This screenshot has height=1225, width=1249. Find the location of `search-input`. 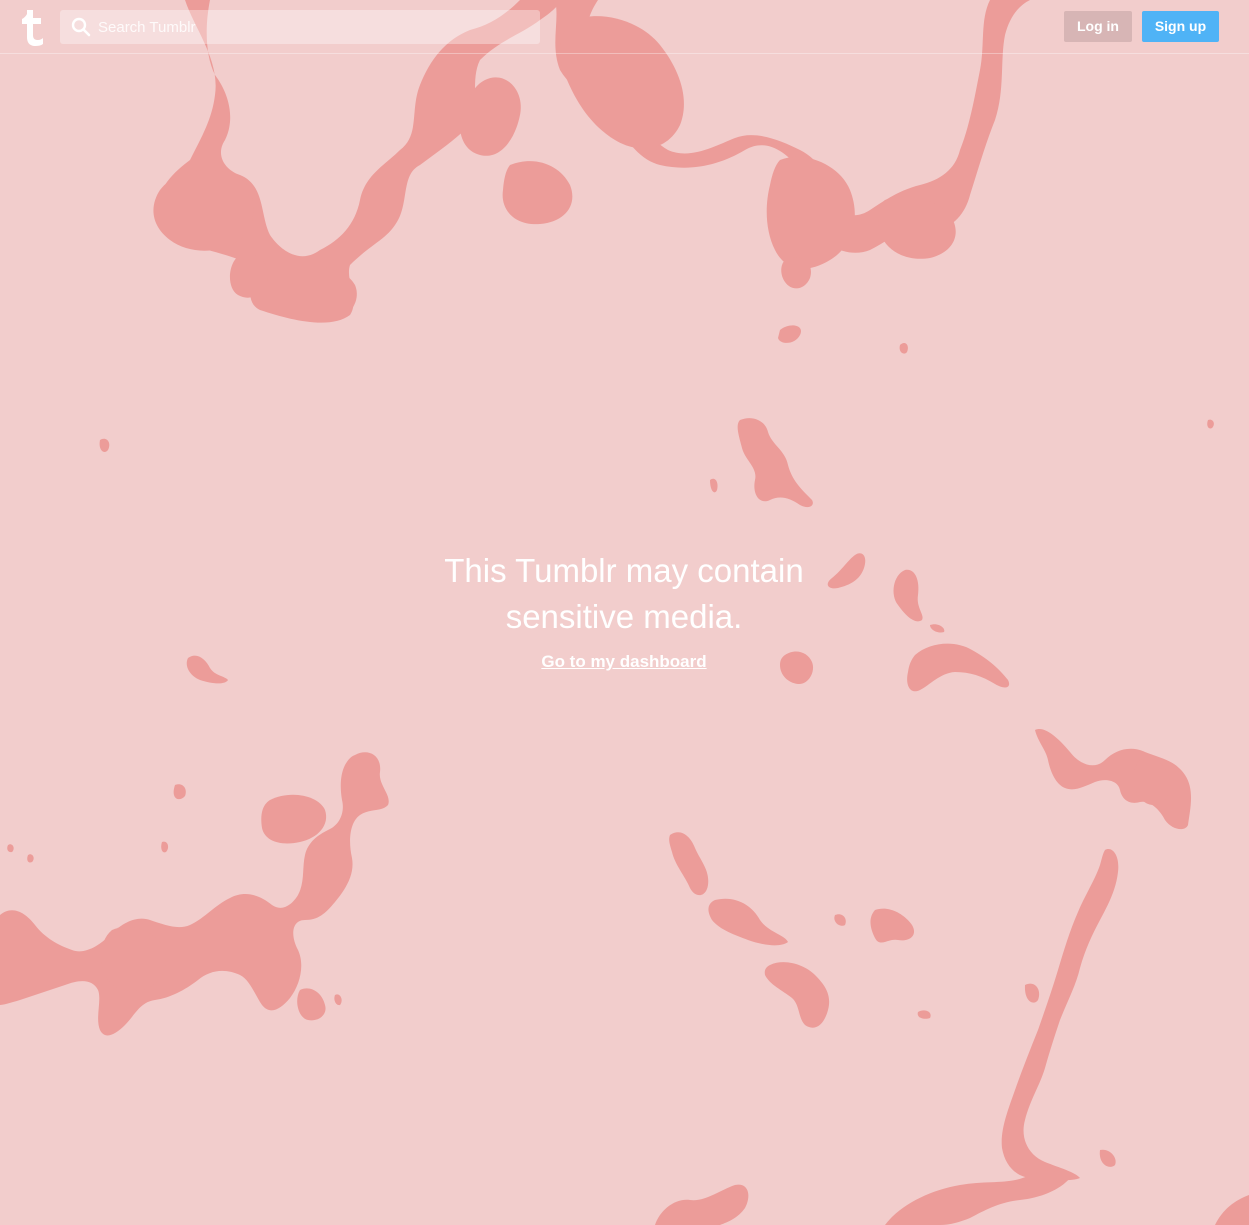

search-input is located at coordinates (313, 27).